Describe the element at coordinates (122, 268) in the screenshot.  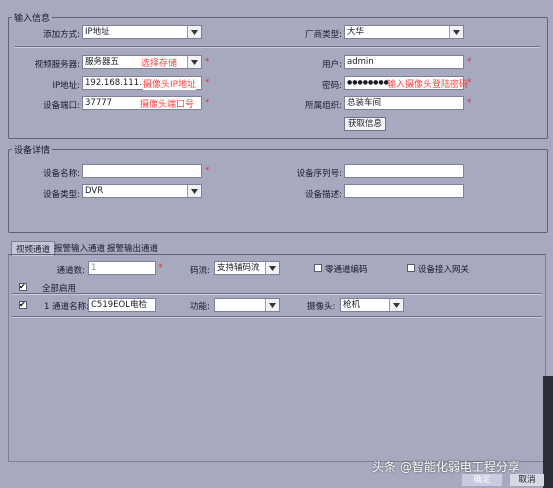
I see `channel-count-input: 1` at that location.